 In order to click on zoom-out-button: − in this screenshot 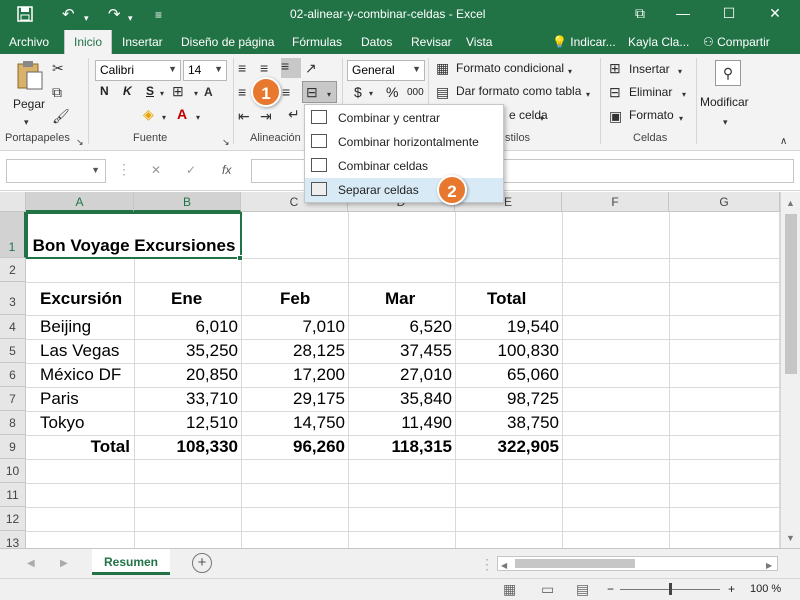, I will do `click(610, 589)`.